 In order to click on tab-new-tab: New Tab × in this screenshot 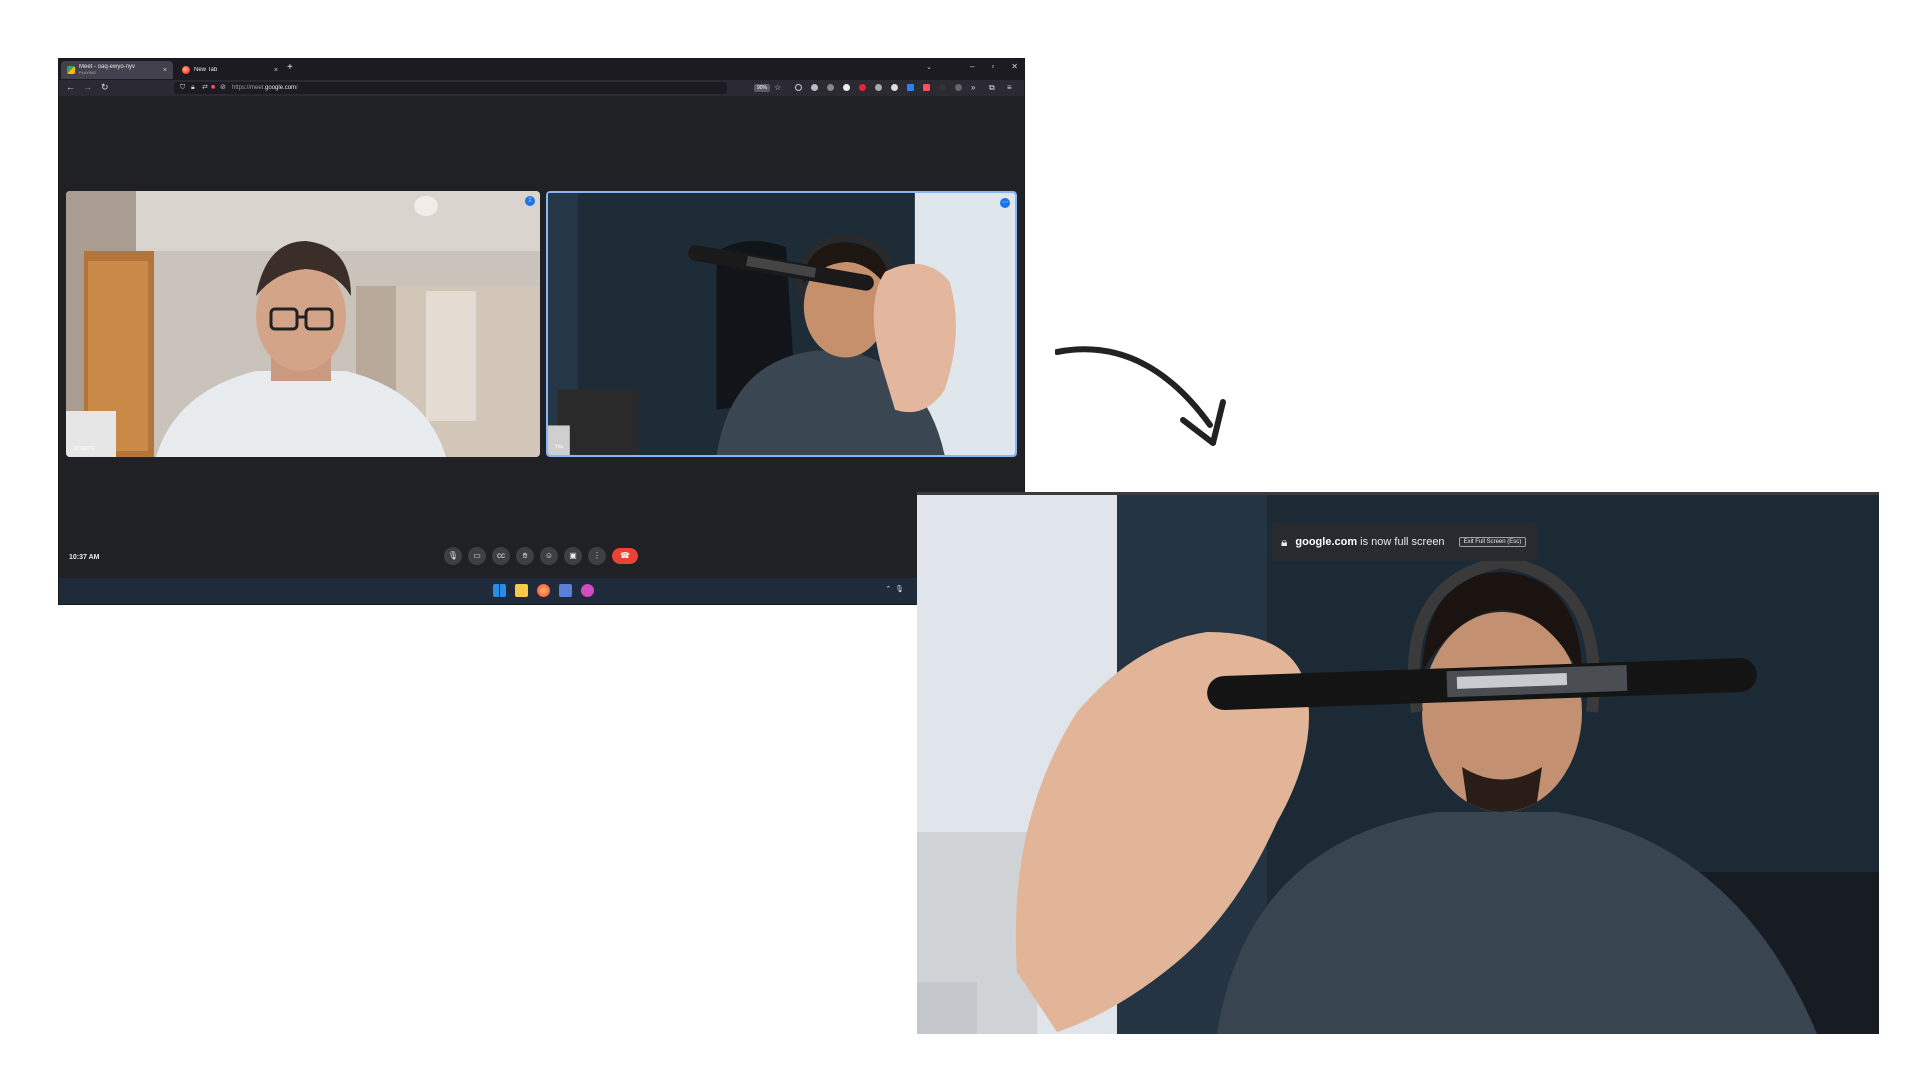, I will do `click(230, 70)`.